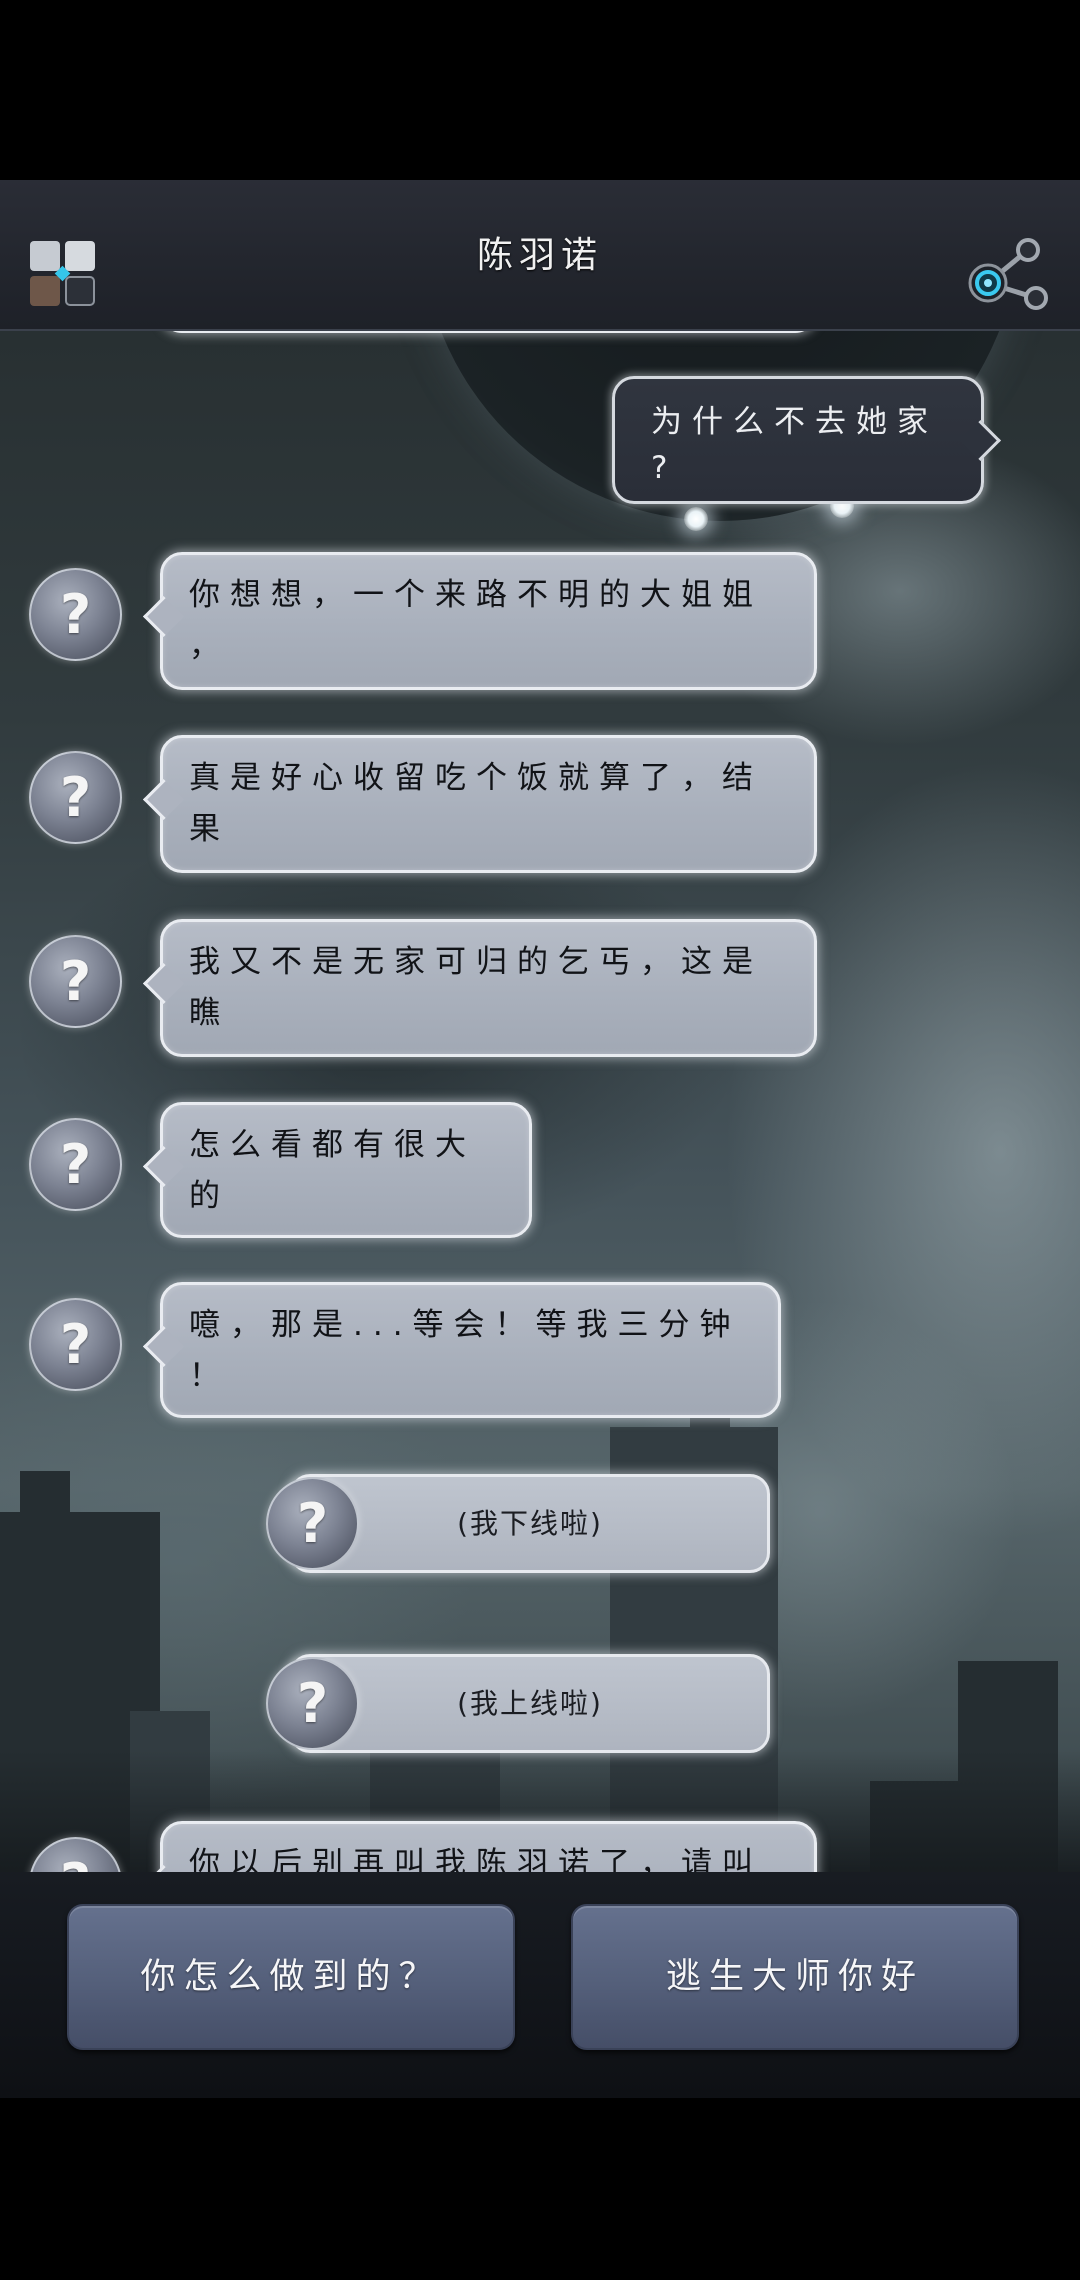 The width and height of the screenshot is (1080, 2280). Describe the element at coordinates (45, 1496) in the screenshot. I see `building-silhouette` at that location.